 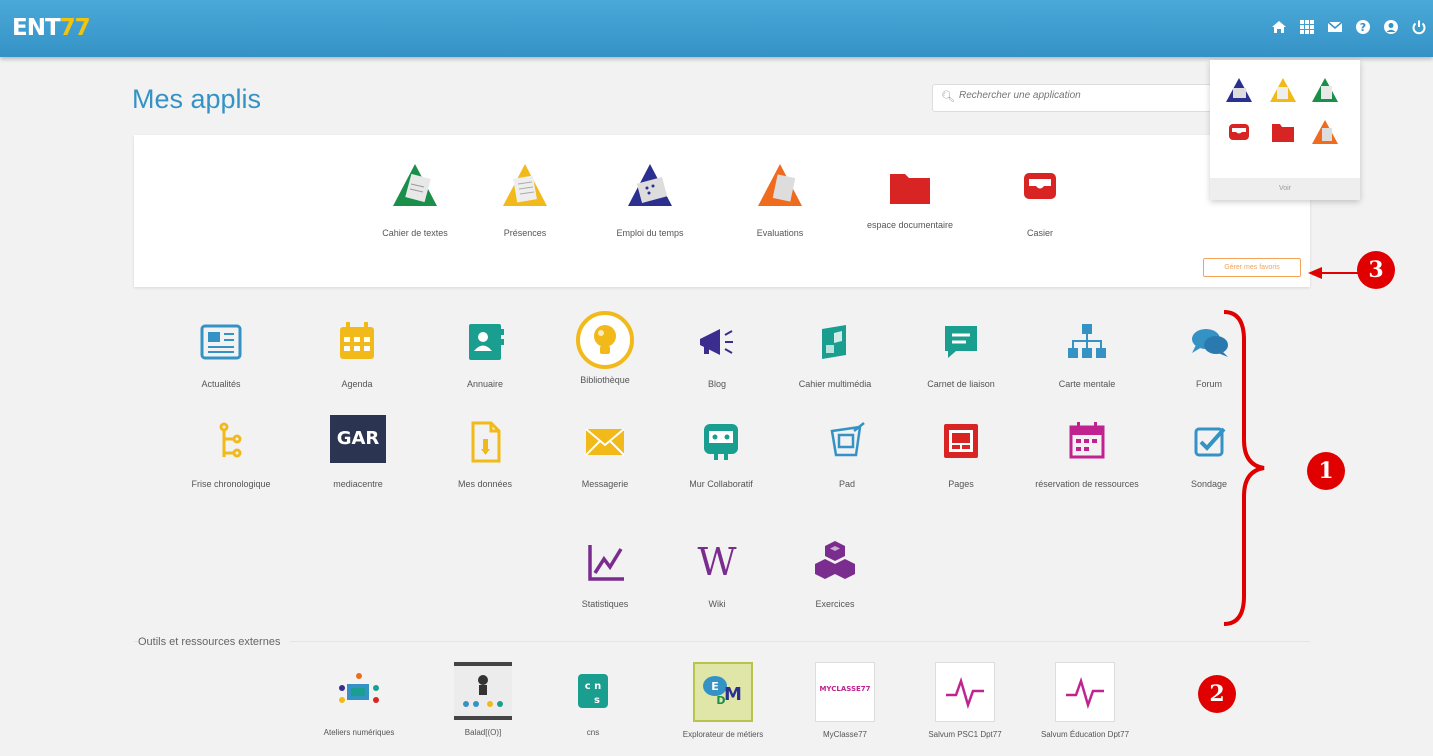 What do you see at coordinates (835, 604) in the screenshot?
I see `app-label: Exercices` at bounding box center [835, 604].